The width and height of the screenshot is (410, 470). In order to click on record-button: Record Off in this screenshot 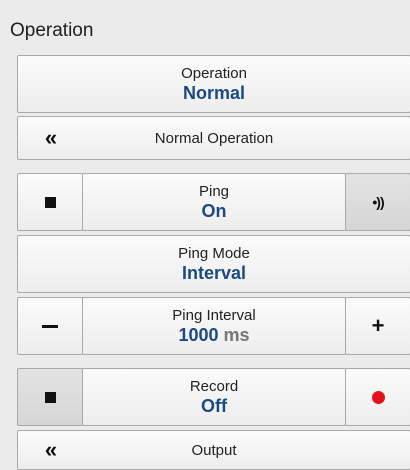, I will do `click(214, 397)`.